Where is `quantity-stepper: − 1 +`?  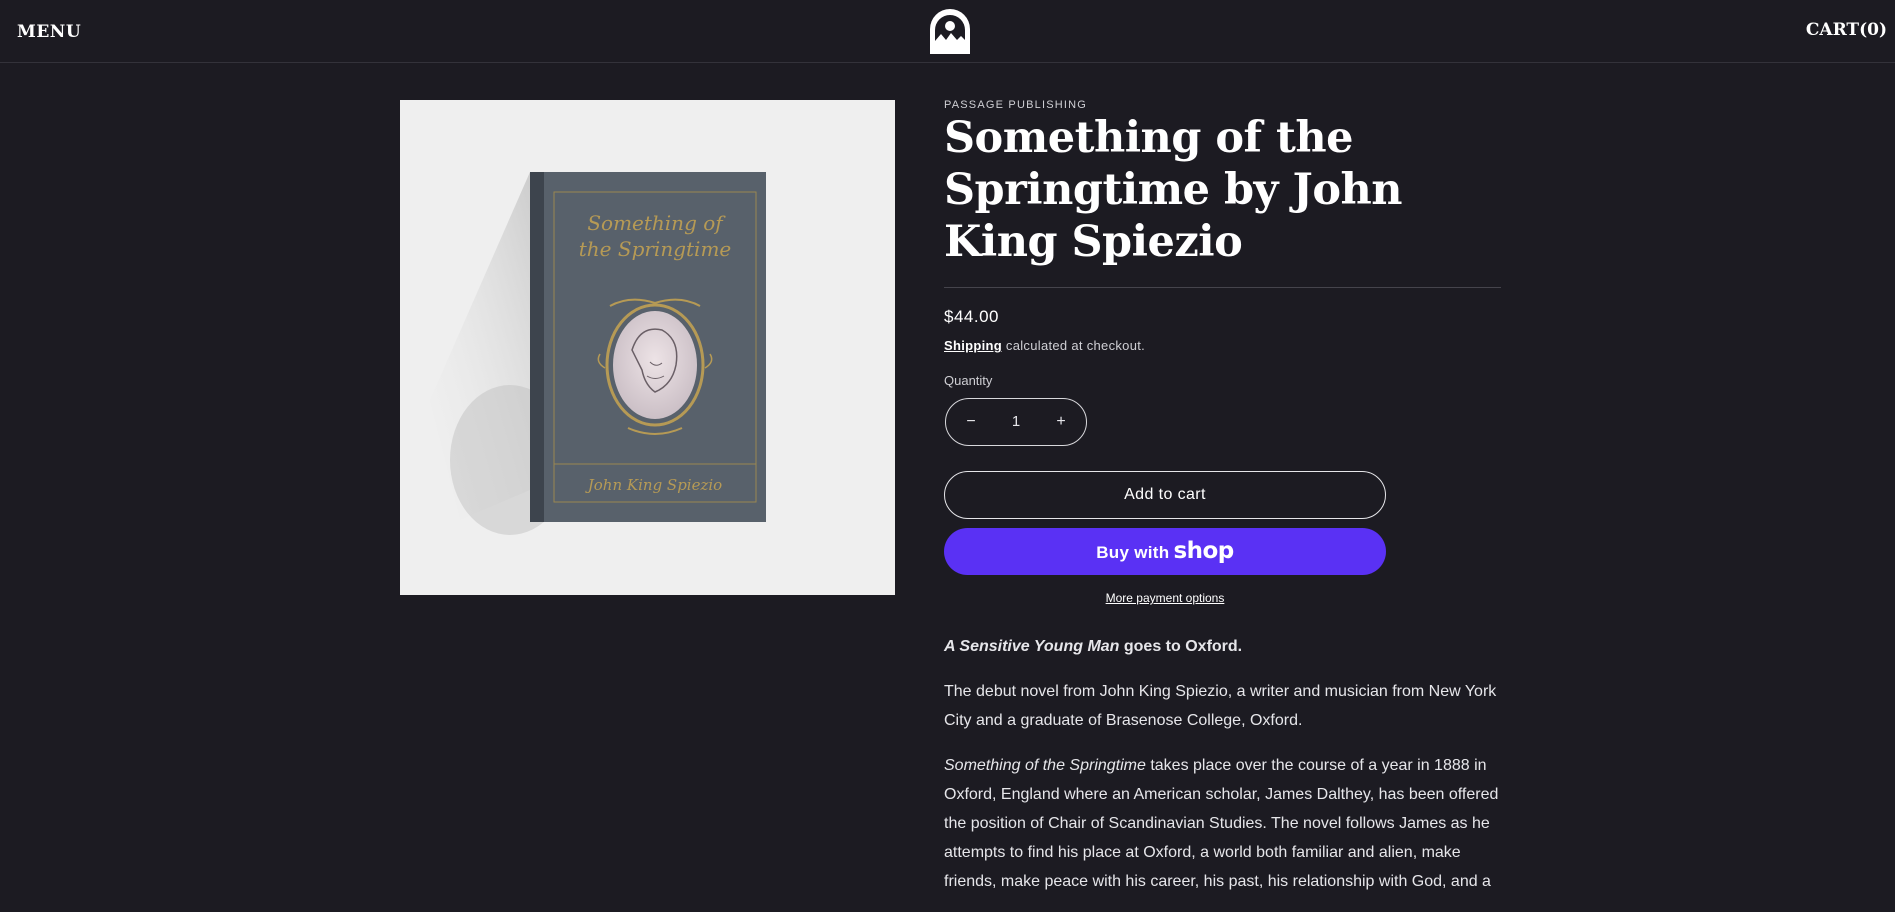
quantity-stepper: − 1 + is located at coordinates (1016, 422).